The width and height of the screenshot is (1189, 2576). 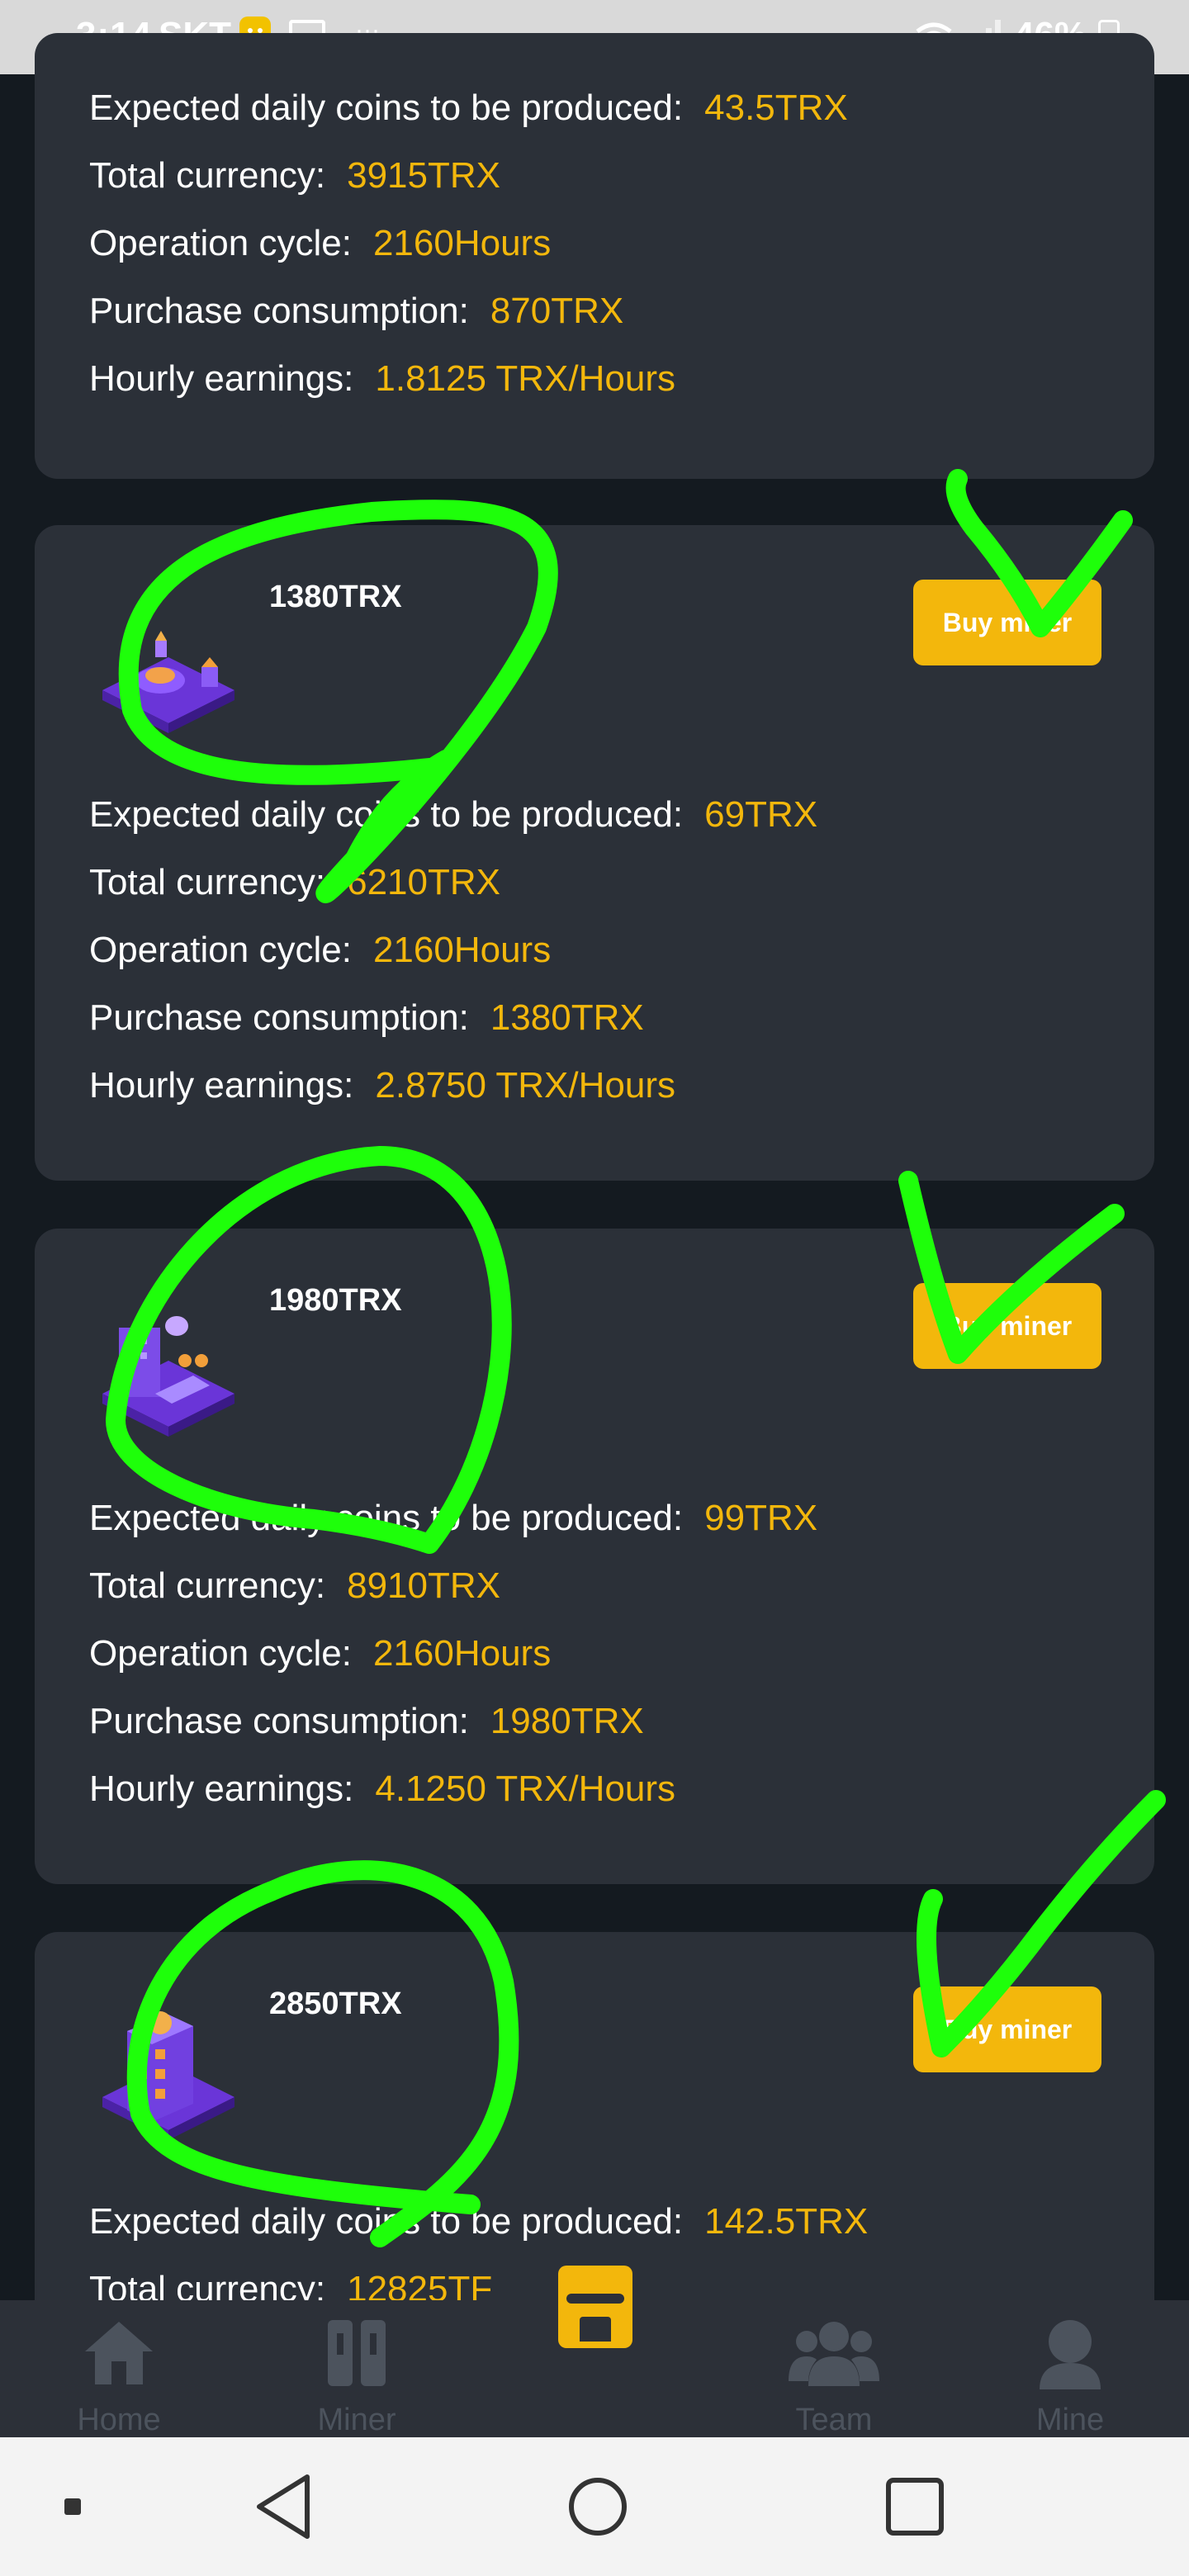 I want to click on purchase-row: Purchase consumption: 1980TRX, so click(x=366, y=1721).